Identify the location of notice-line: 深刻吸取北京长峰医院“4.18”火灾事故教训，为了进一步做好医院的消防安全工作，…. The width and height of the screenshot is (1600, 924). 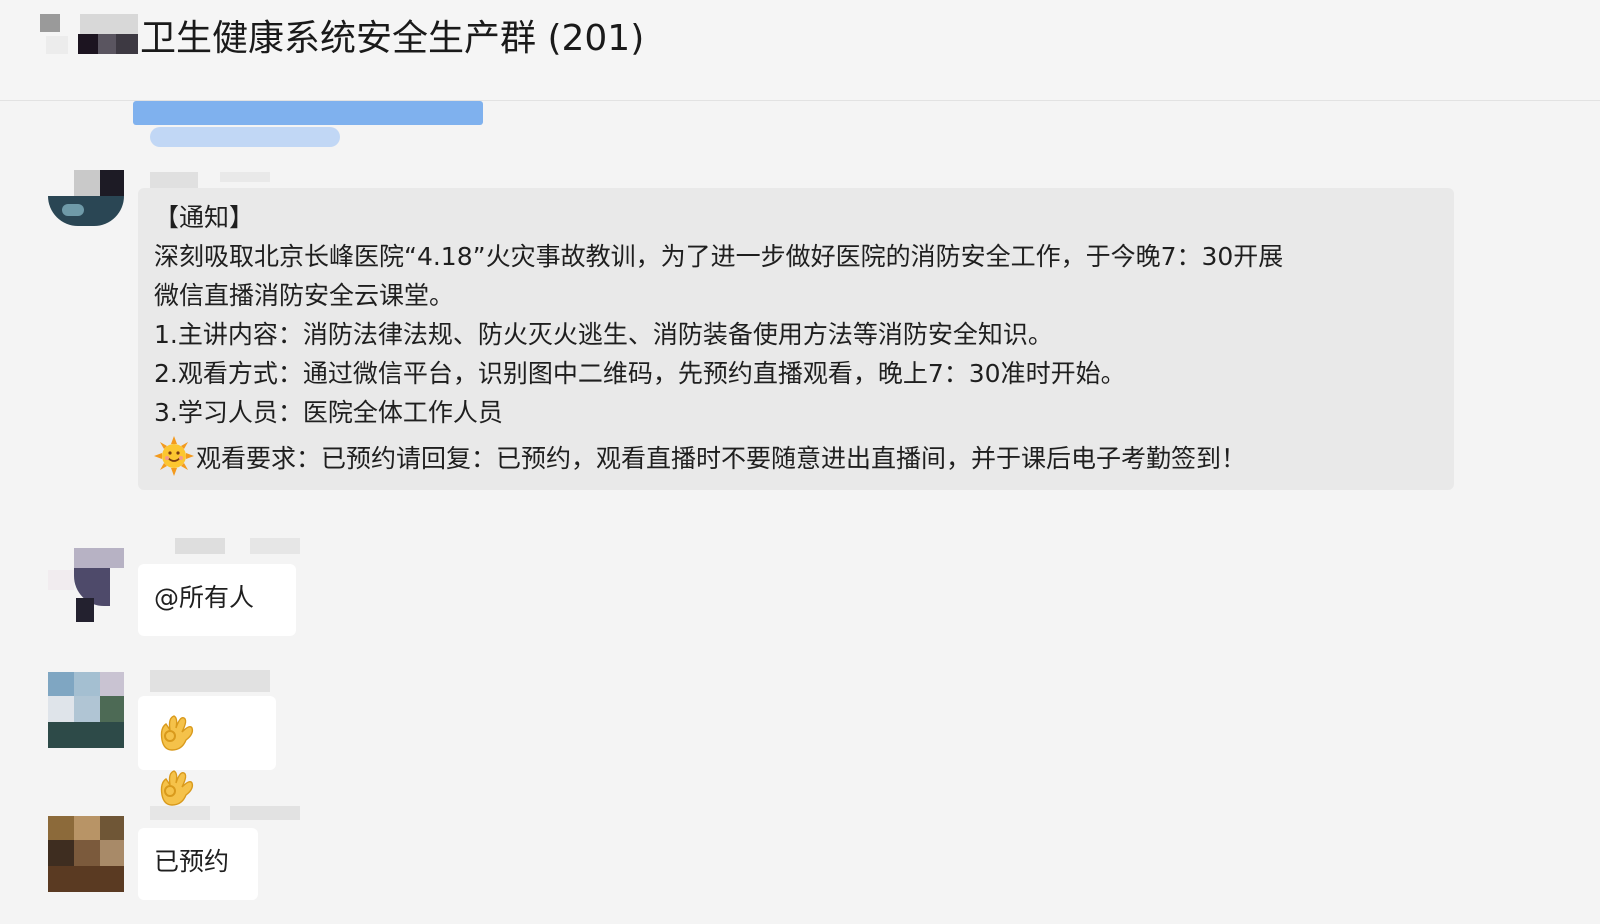
(719, 256).